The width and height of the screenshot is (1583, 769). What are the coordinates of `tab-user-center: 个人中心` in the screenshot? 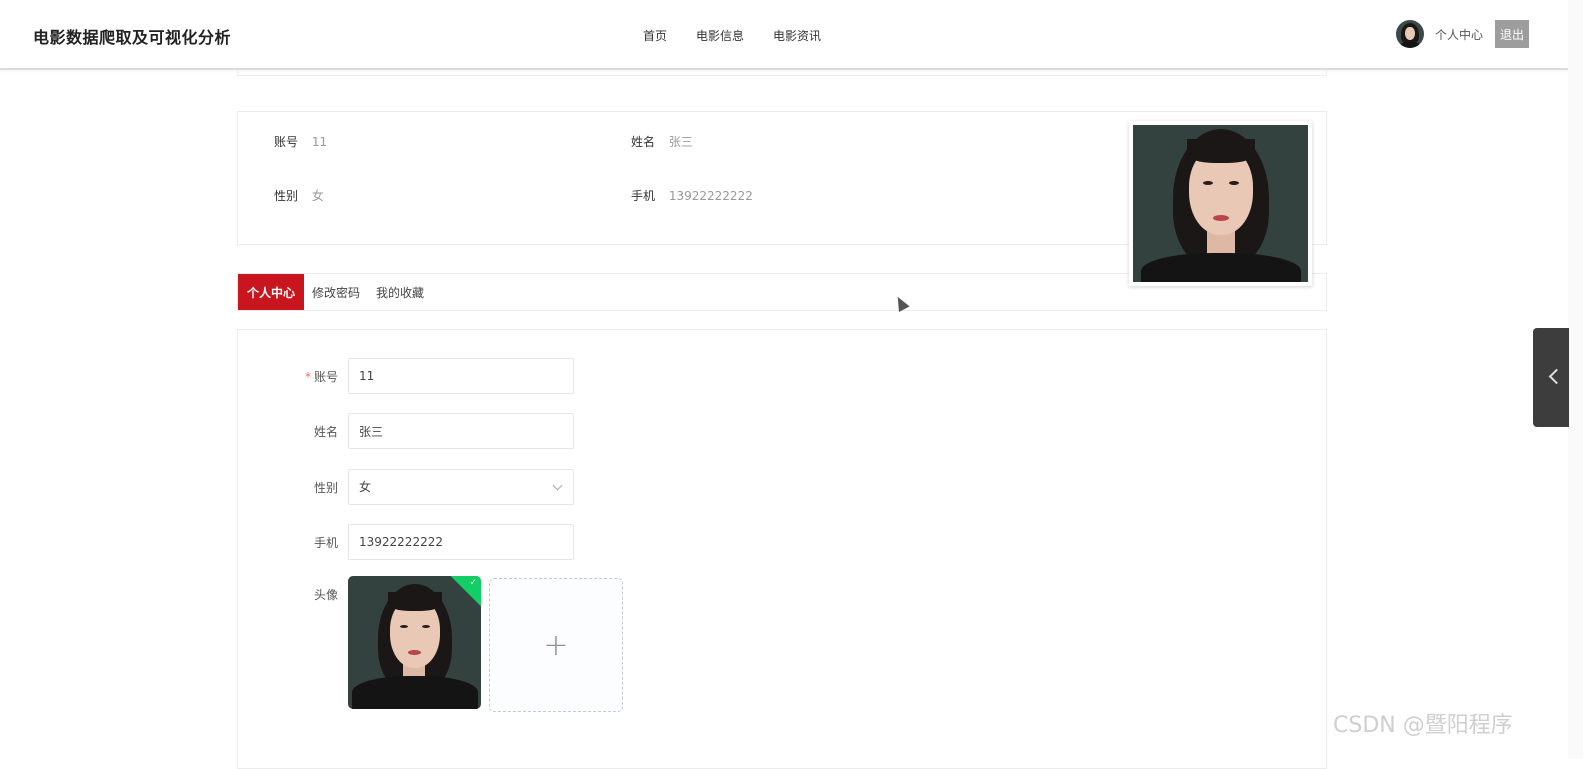 It's located at (271, 292).